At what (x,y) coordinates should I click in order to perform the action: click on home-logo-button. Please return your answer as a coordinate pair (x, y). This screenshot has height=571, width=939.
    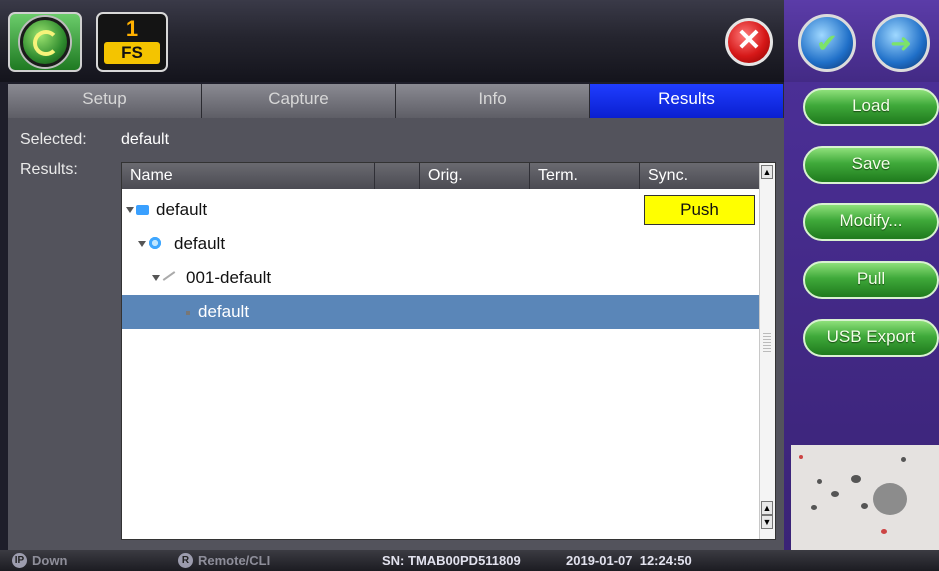
    Looking at the image, I should click on (45, 42).